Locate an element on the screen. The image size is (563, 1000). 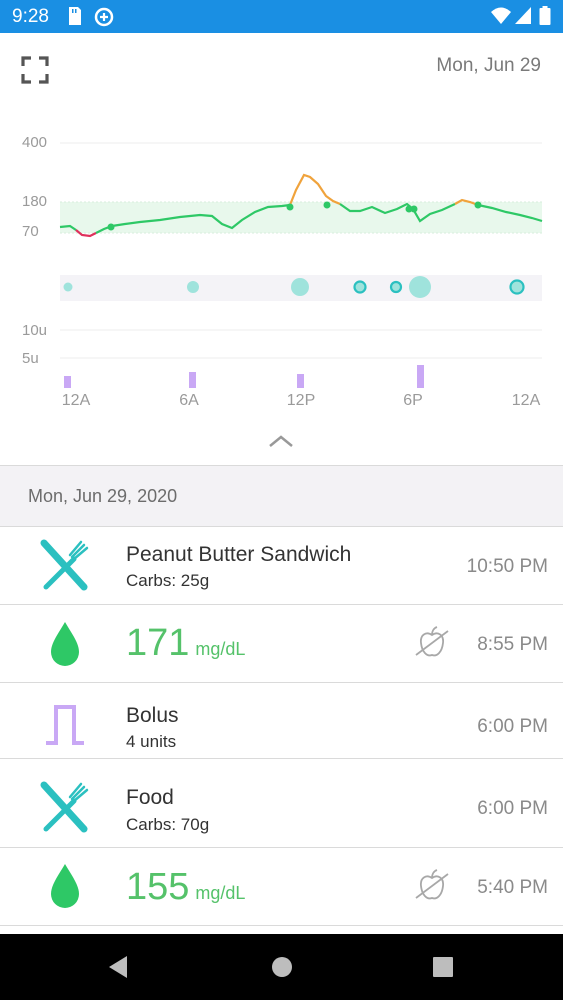
y-label-70: 70 is located at coordinates (30, 231).